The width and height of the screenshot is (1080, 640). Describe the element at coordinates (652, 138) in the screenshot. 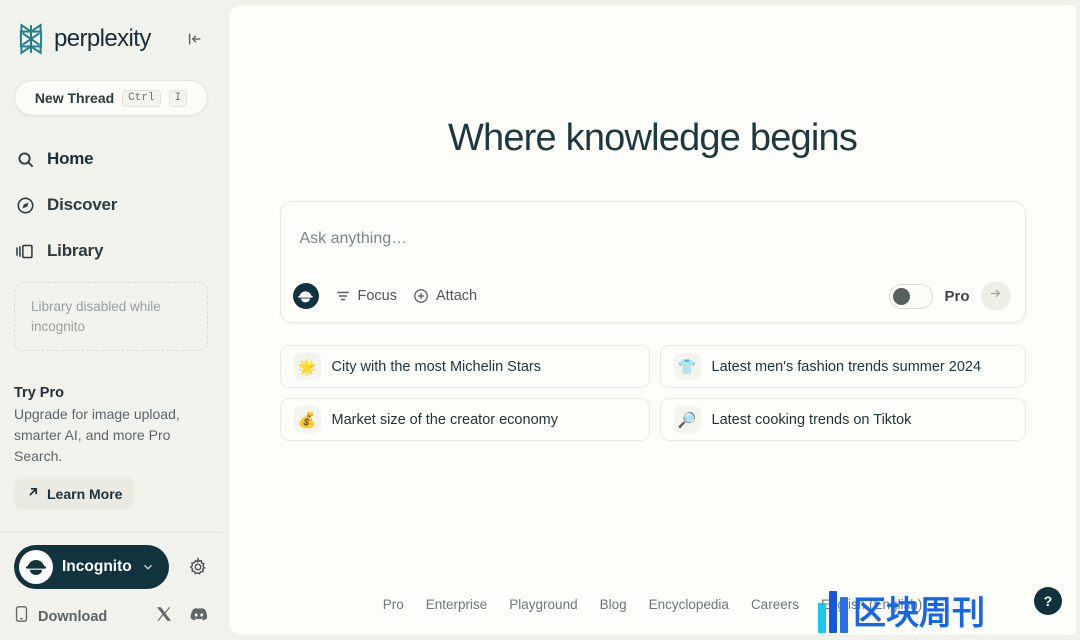

I see `page-title: Where knowledge begins` at that location.